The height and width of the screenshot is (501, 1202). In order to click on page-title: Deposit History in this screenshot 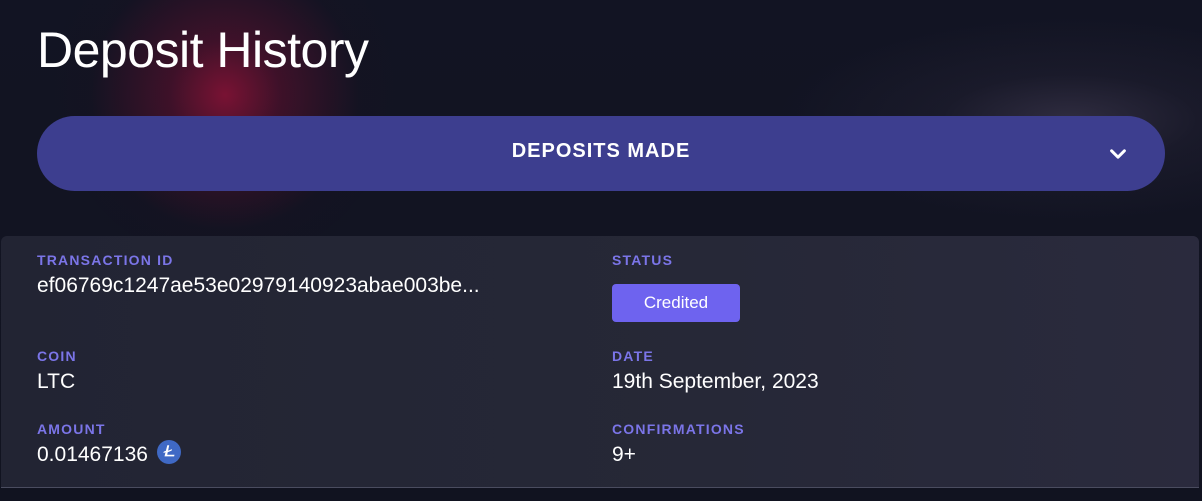, I will do `click(203, 50)`.